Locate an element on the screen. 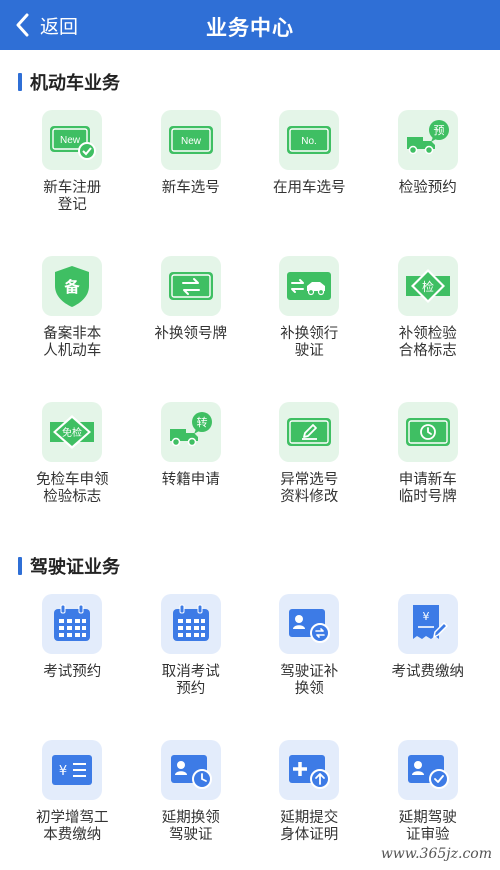 Image resolution: width=500 pixels, height=870 pixels. license-check-icon is located at coordinates (428, 772).